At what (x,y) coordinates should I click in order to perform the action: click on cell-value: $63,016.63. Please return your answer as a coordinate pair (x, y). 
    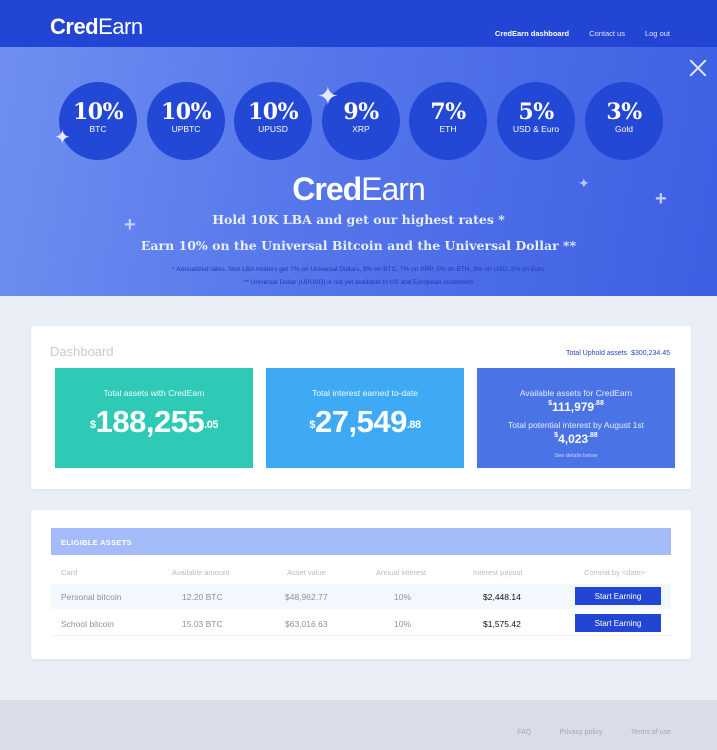
    Looking at the image, I should click on (306, 624).